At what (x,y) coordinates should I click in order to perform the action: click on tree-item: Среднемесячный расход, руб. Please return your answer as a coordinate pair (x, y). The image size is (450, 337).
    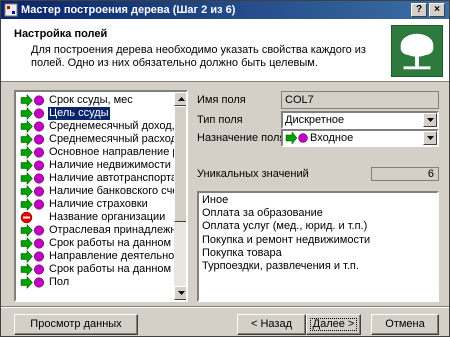
    Looking at the image, I should click on (96, 139).